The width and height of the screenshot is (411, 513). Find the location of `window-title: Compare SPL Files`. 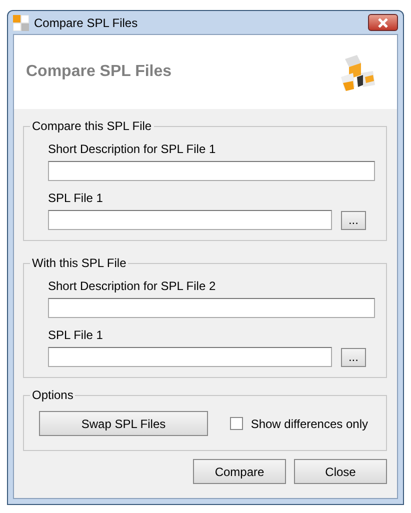

window-title: Compare SPL Files is located at coordinates (86, 23).